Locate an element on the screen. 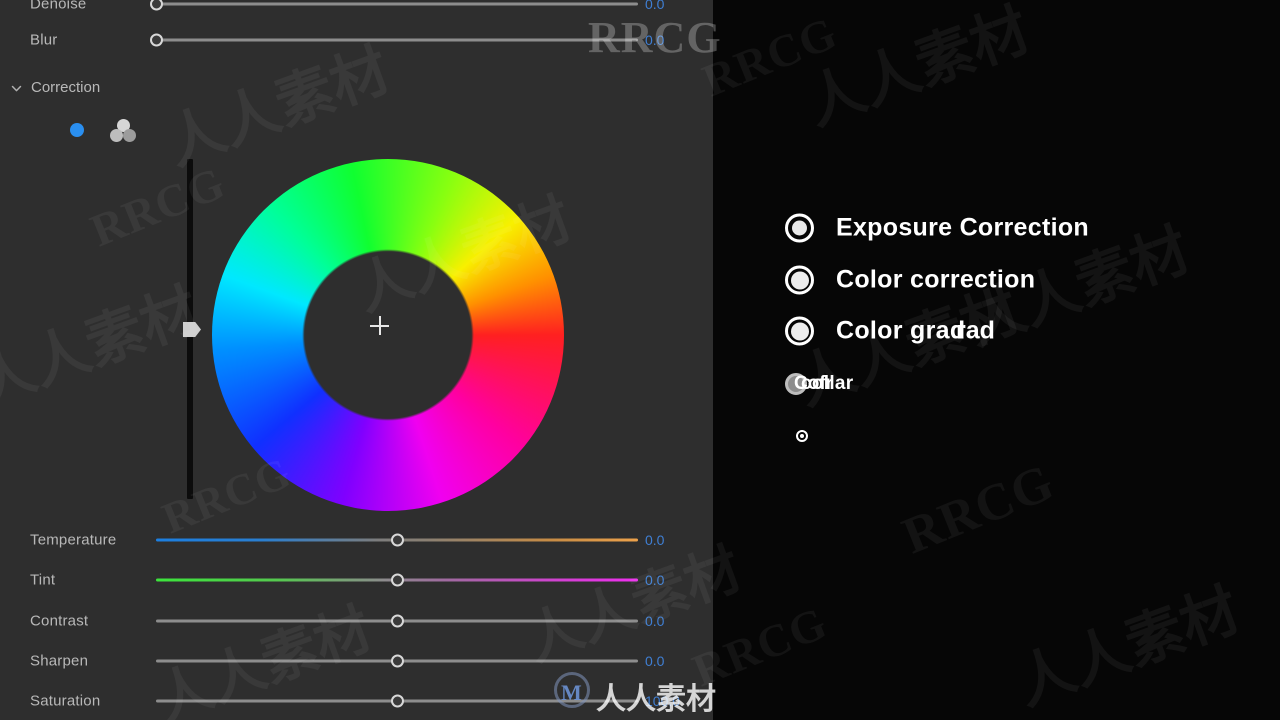  color-wheels-icon is located at coordinates (124, 132).